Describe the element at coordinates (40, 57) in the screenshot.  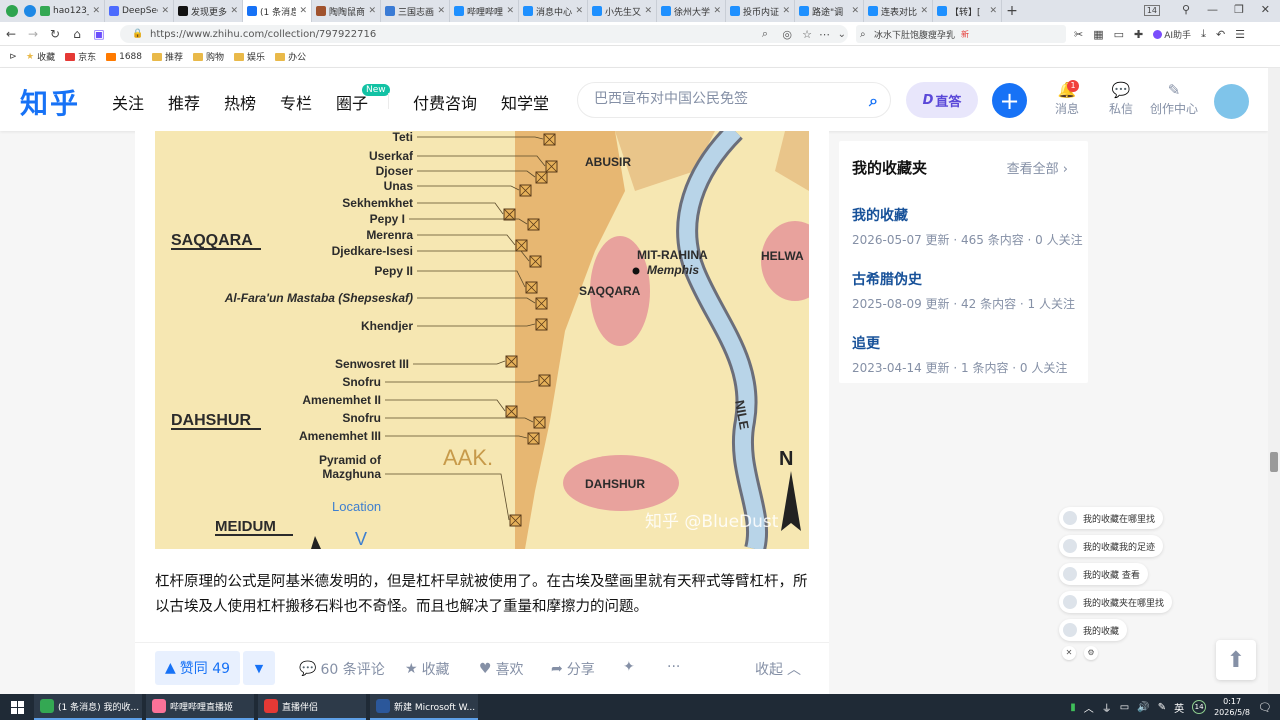
I see `bookmark-item: ★ 收藏` at that location.